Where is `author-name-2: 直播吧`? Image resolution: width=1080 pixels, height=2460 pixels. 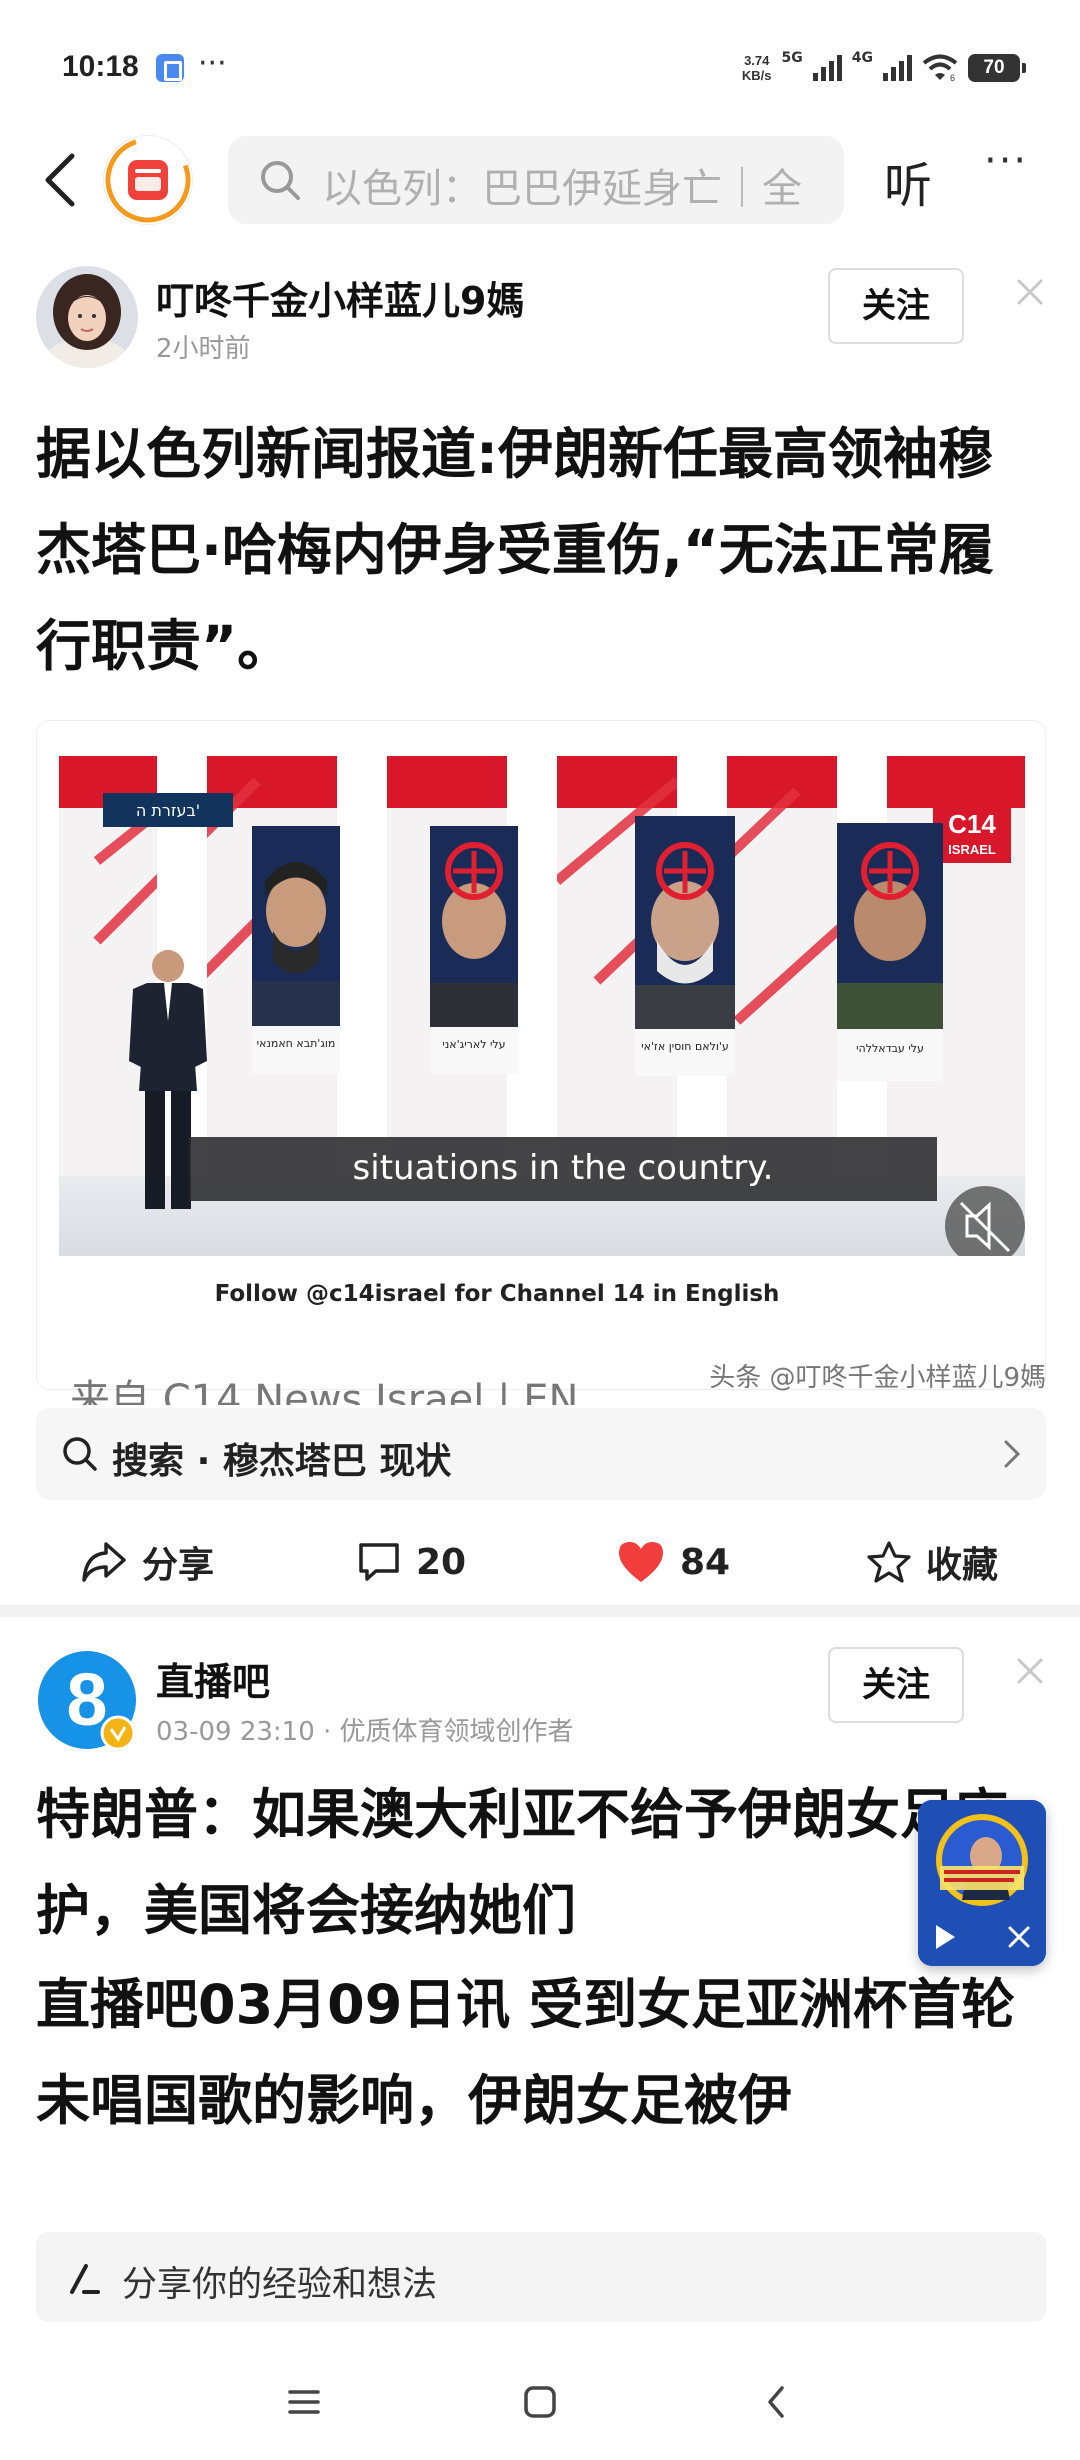 author-name-2: 直播吧 is located at coordinates (213, 1678).